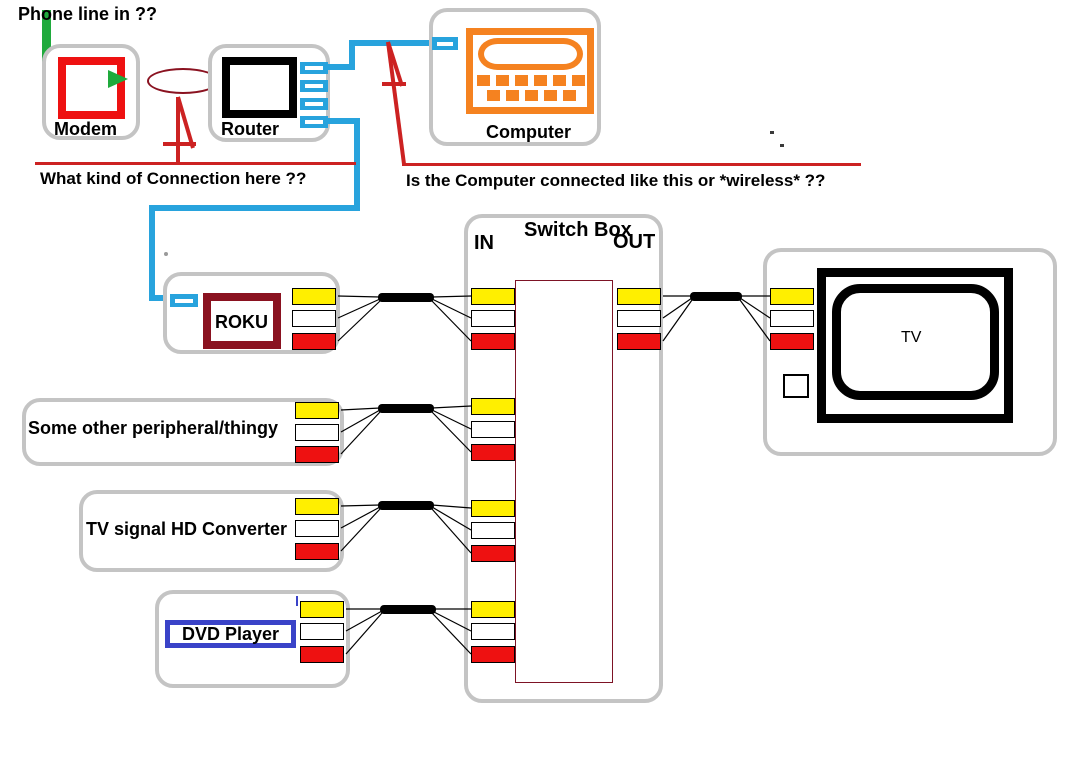  Describe the element at coordinates (445, 43) in the screenshot. I see `computer-ethernet-port` at that location.